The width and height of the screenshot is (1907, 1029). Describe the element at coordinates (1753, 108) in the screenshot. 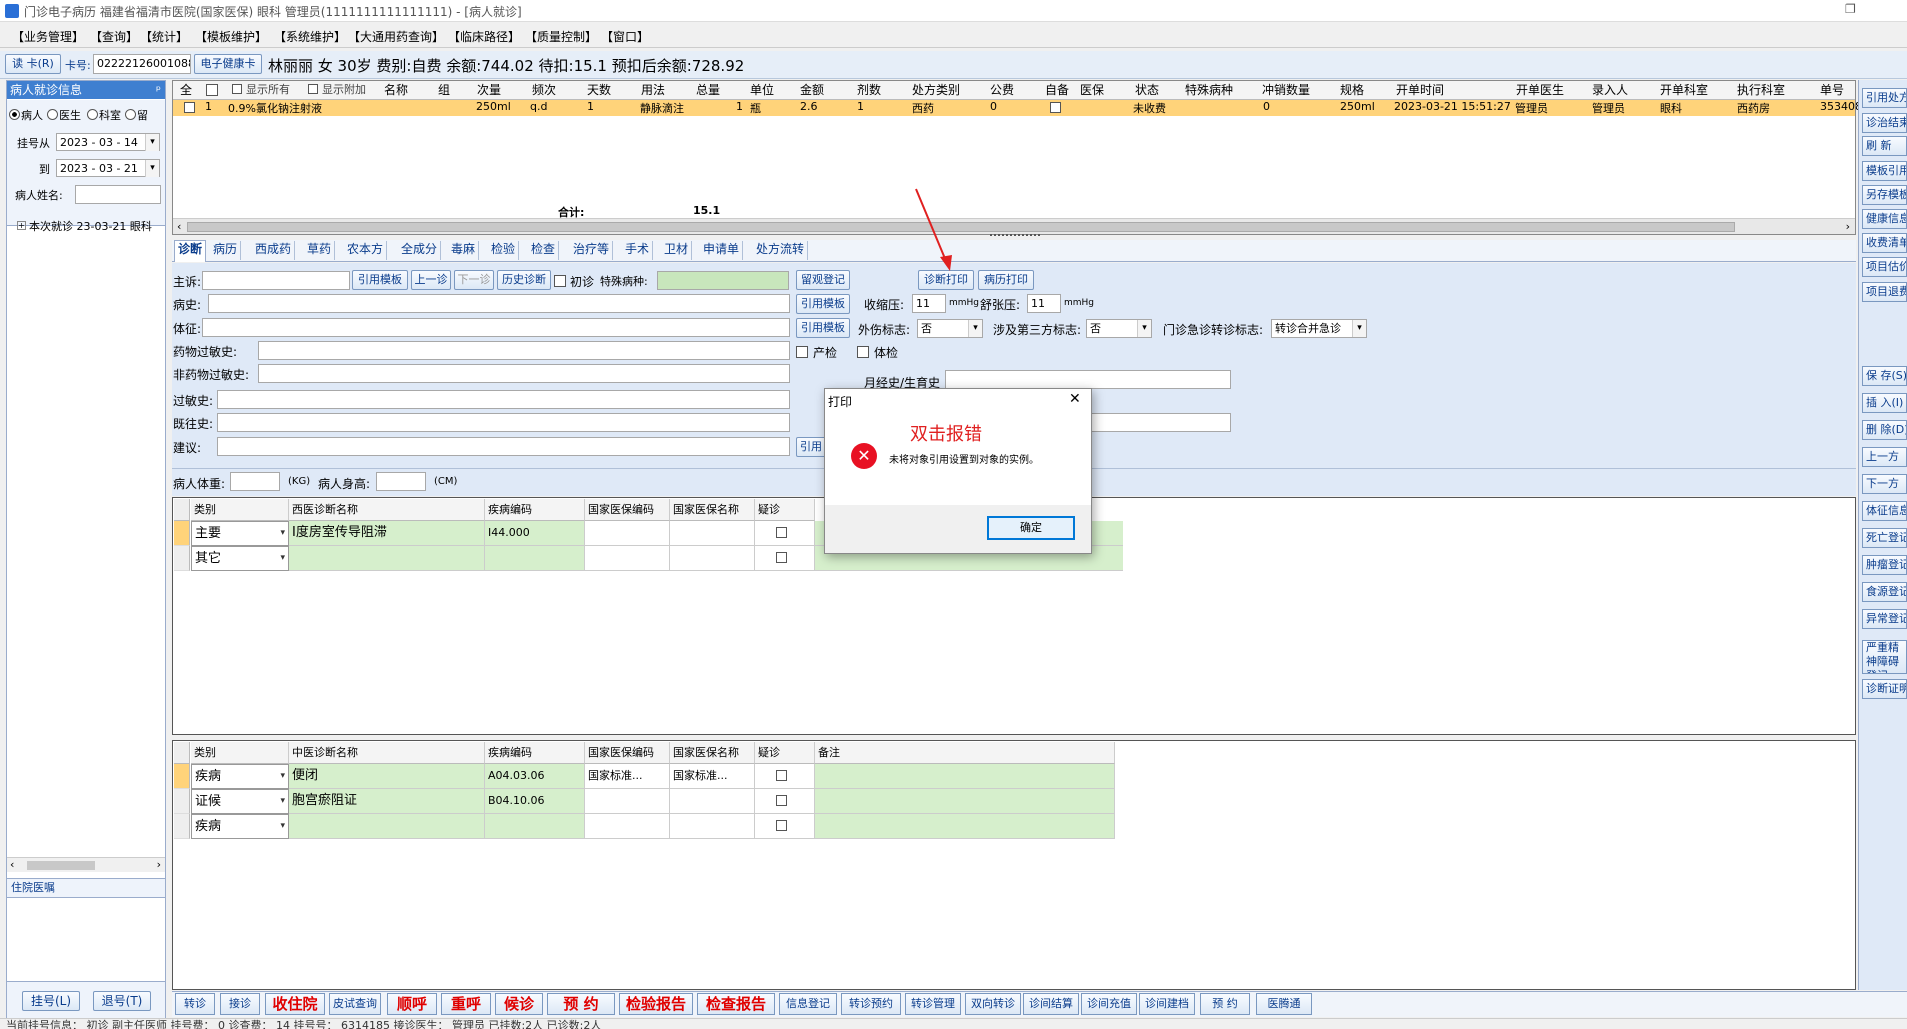

I see `rx-cell-exec_dept: 西药房` at that location.